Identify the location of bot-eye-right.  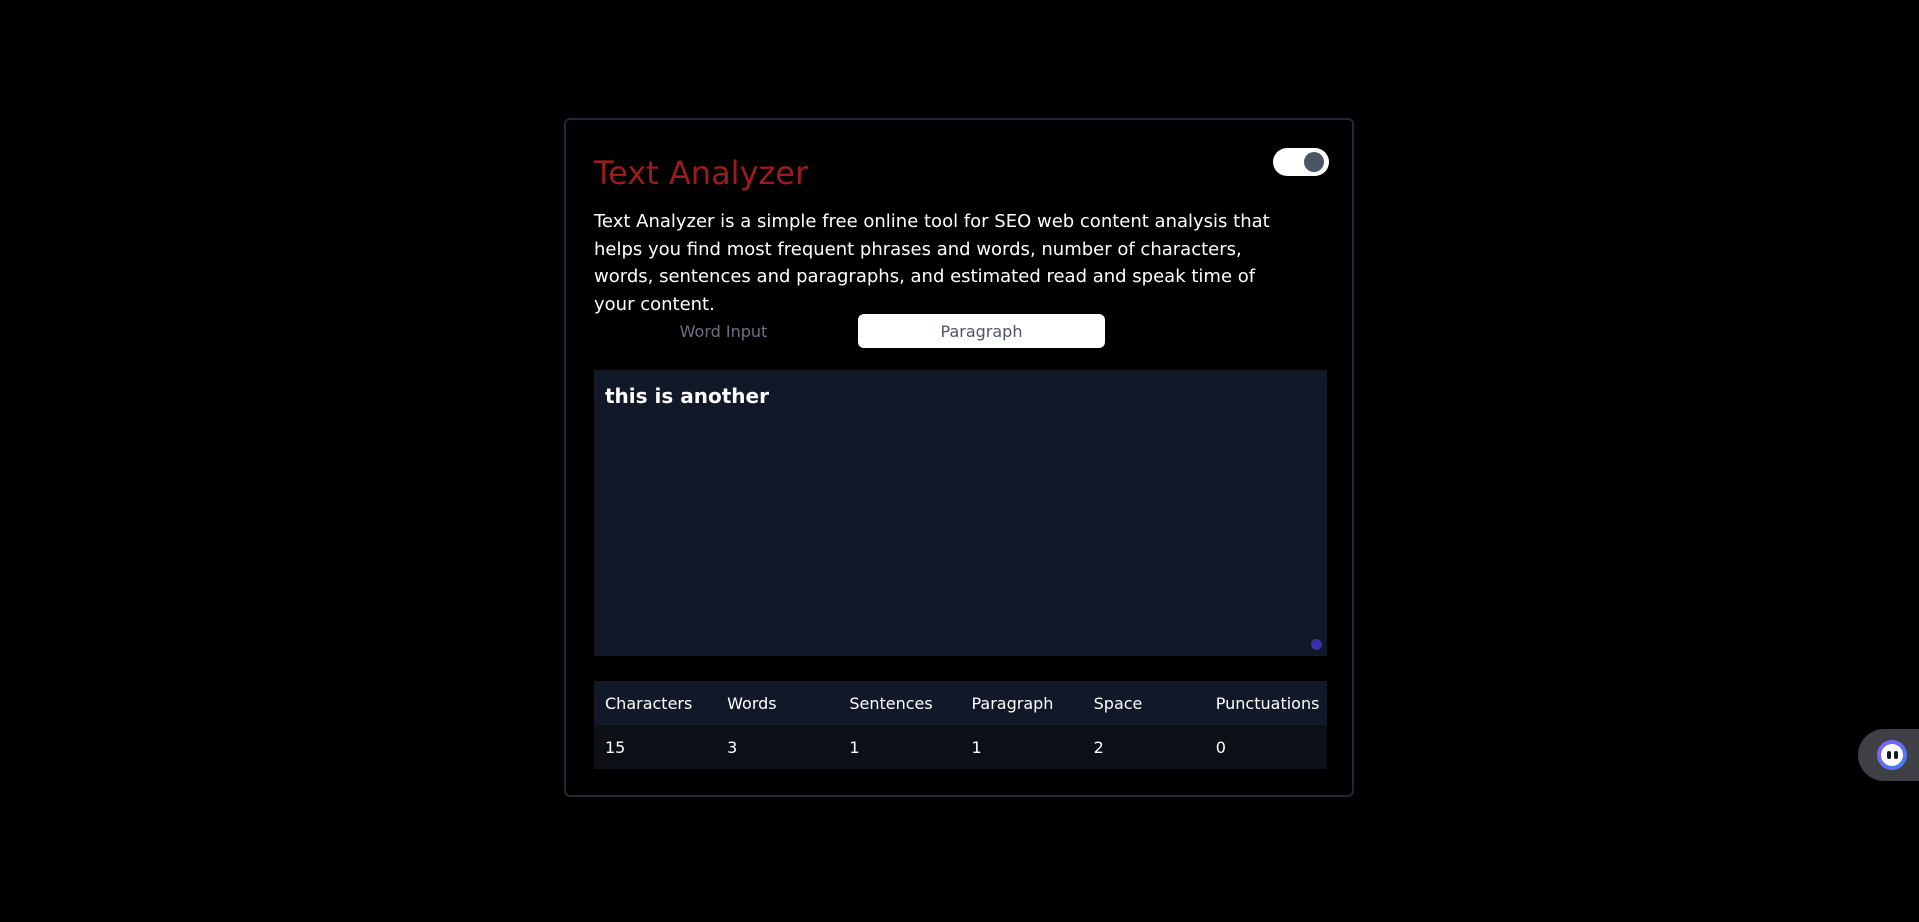
(1896, 755).